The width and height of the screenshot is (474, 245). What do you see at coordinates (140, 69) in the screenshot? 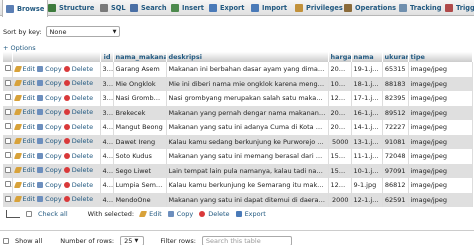
I see `cell-nama-makanan: Garang Asem` at bounding box center [140, 69].